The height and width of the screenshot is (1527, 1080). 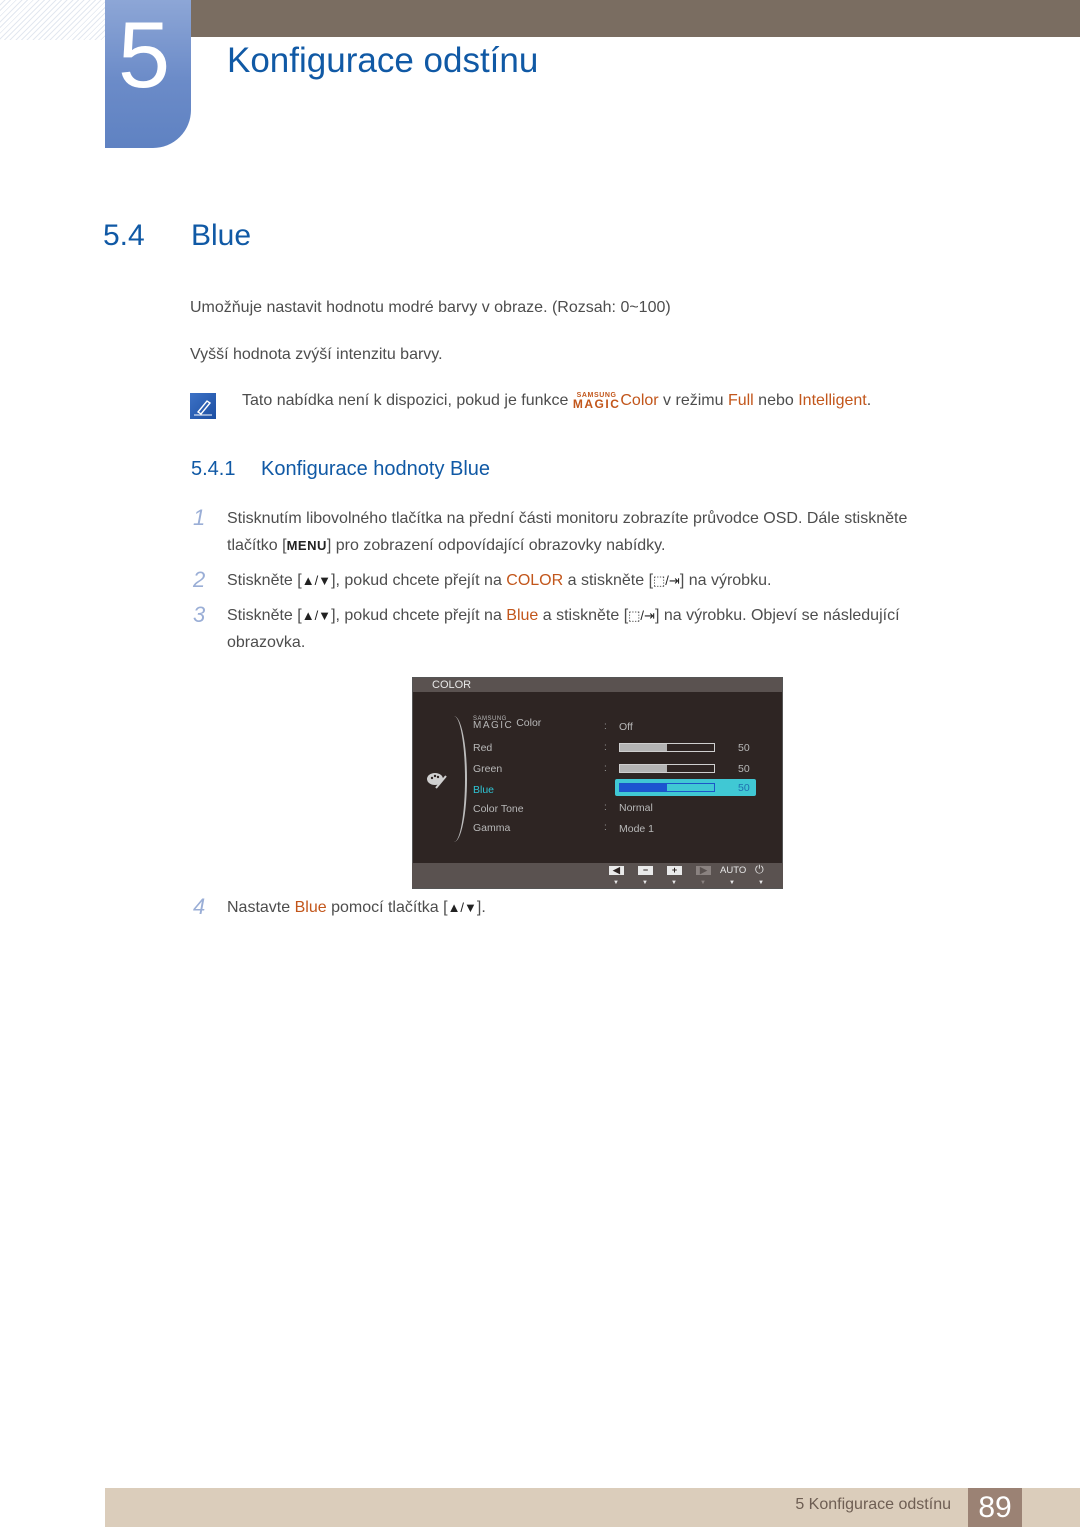 I want to click on step-number: 2, so click(x=199, y=579).